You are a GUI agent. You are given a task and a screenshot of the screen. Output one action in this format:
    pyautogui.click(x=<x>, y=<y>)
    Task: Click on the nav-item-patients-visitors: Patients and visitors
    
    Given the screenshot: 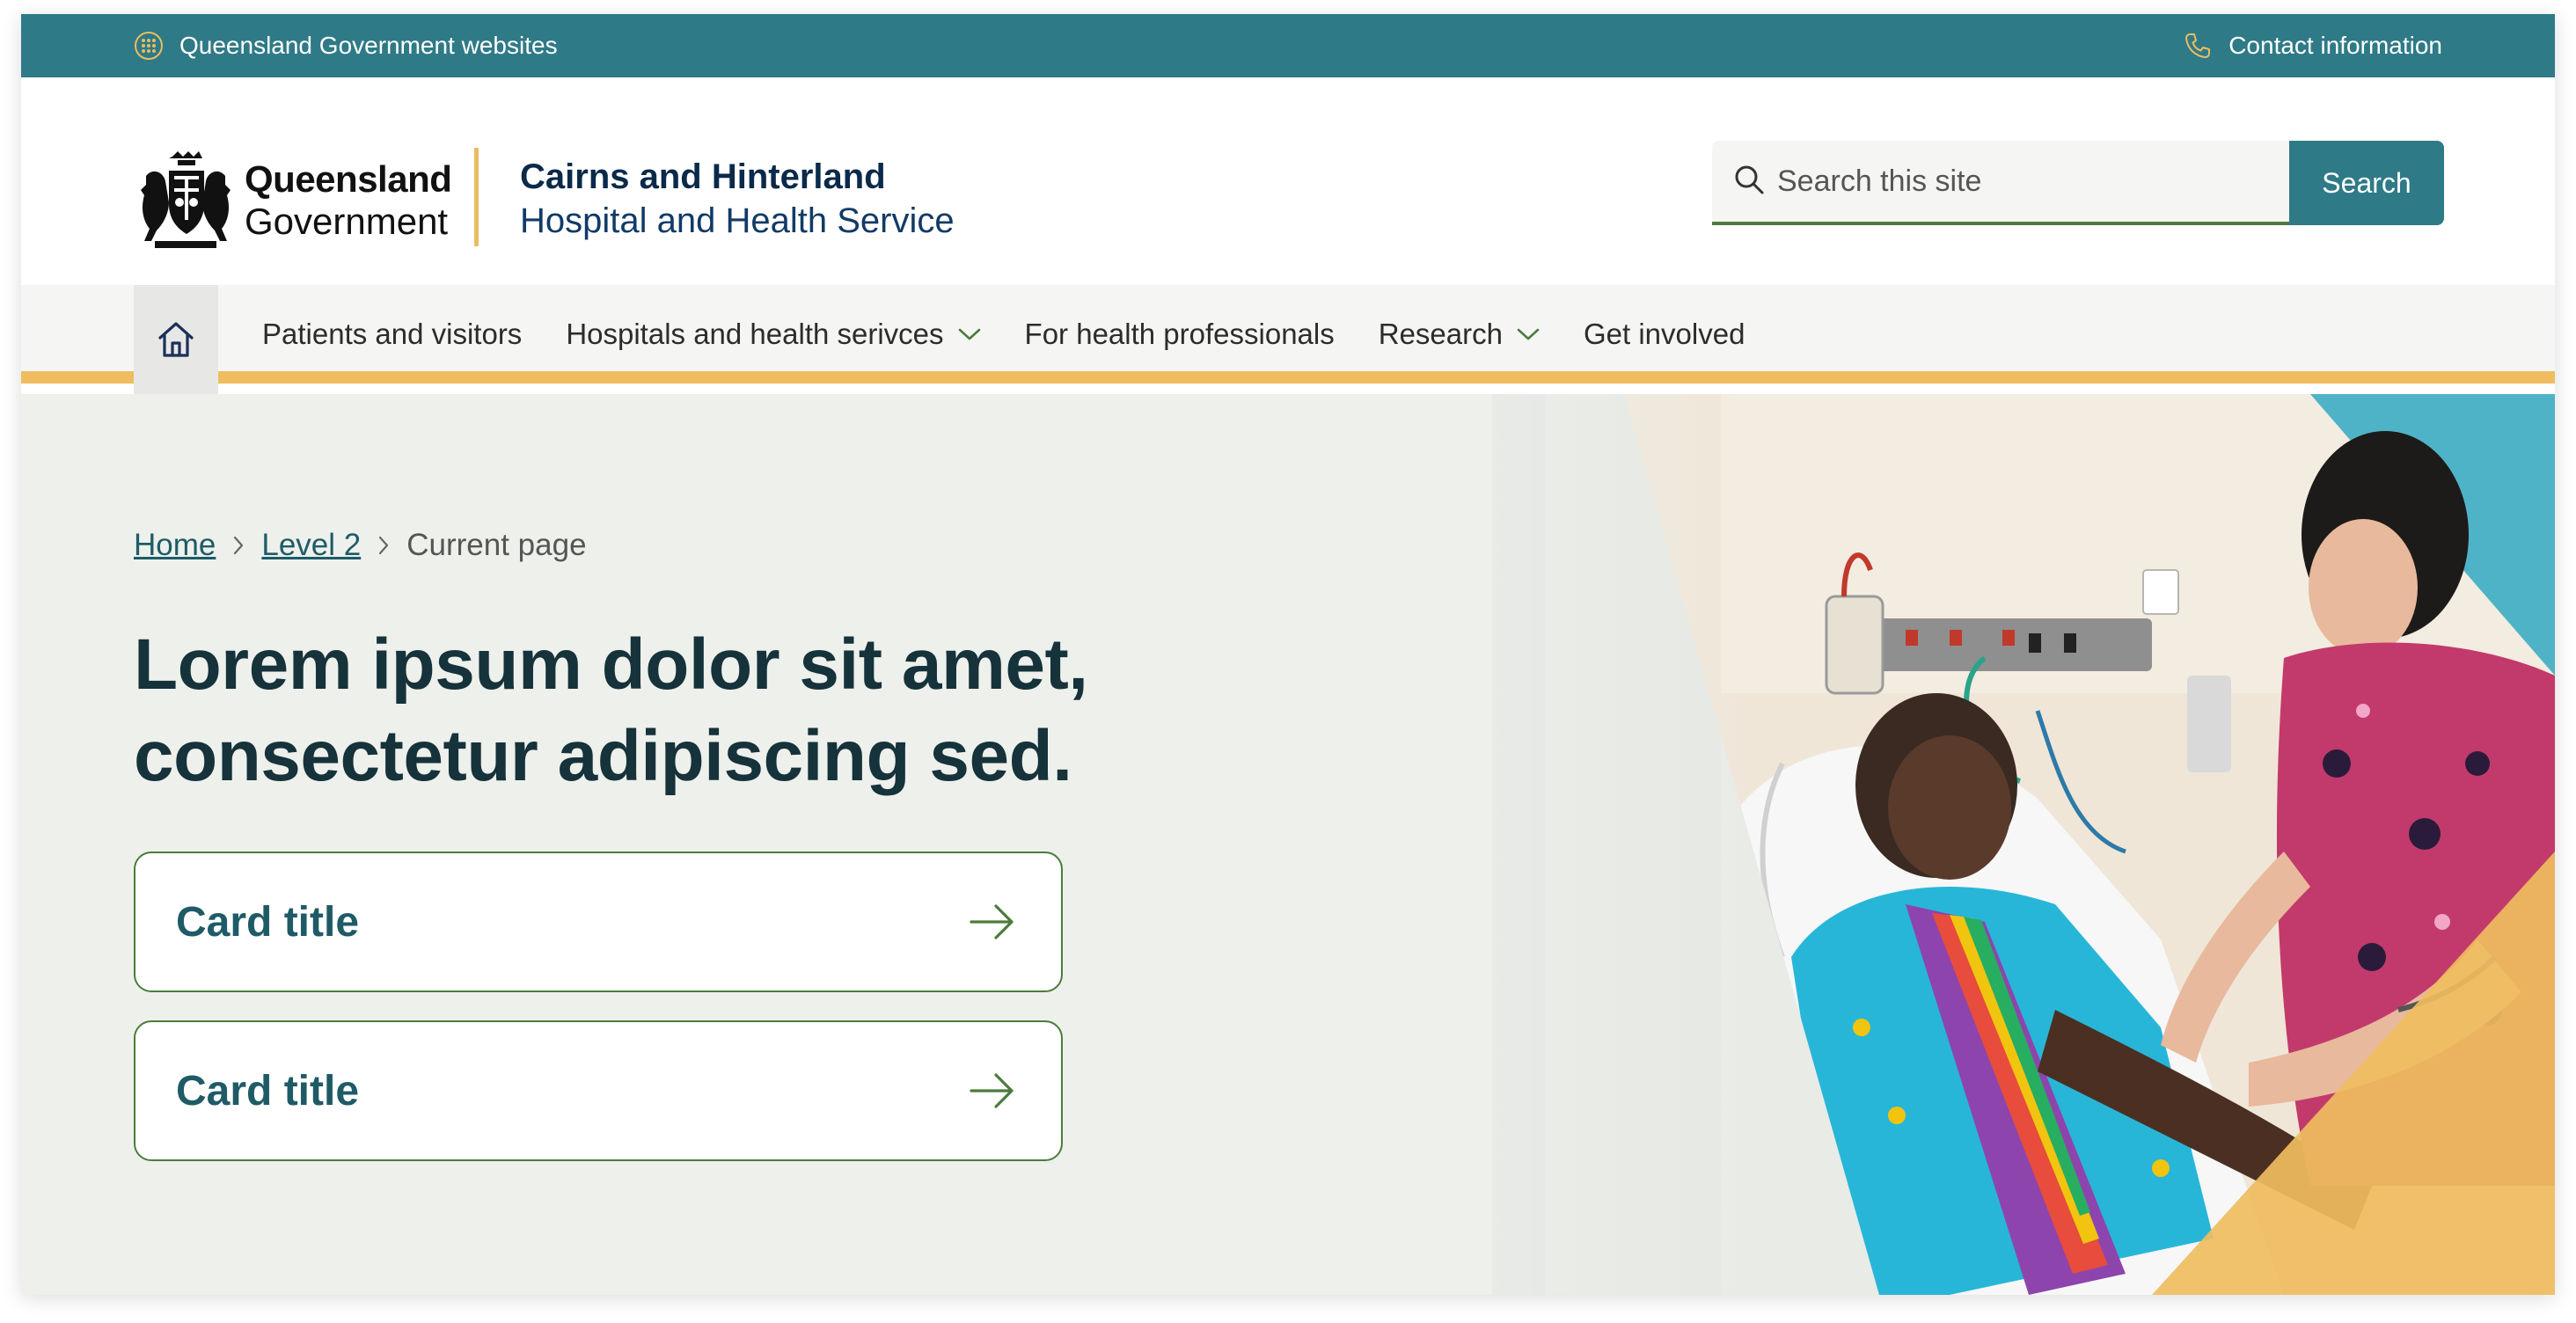 What is the action you would take?
    pyautogui.click(x=392, y=334)
    